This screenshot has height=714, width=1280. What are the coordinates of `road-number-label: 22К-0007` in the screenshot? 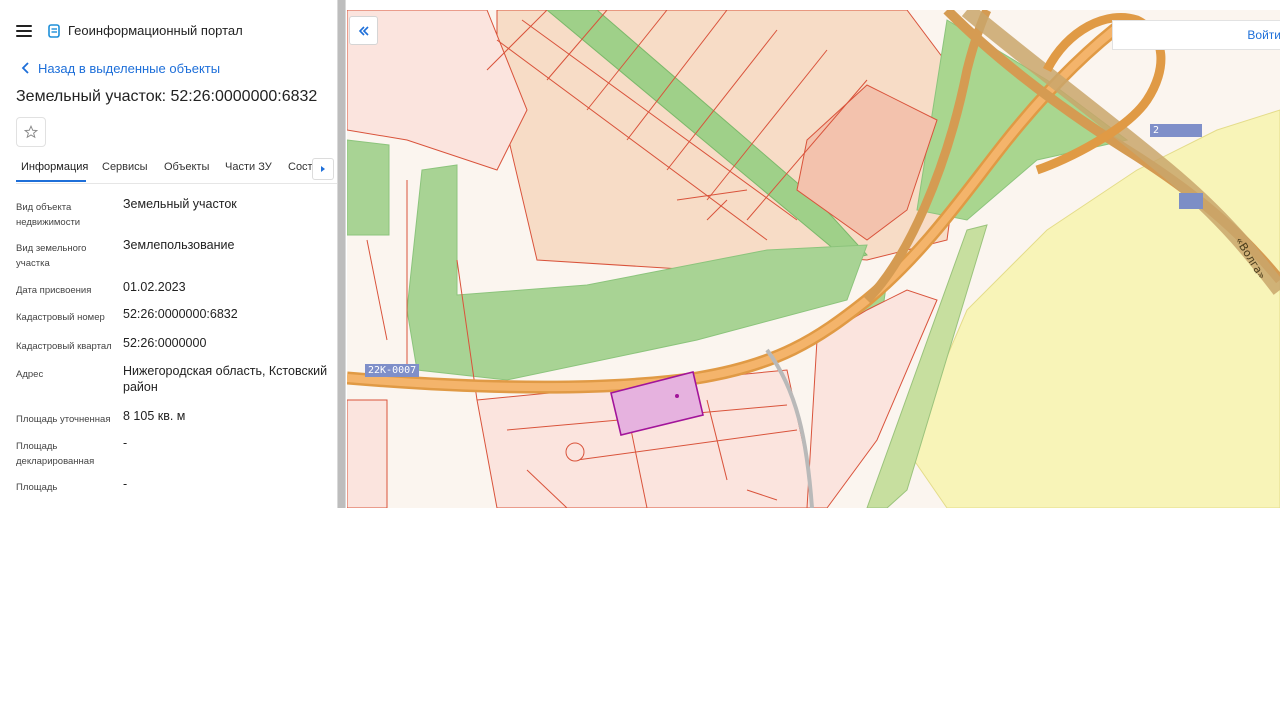 It's located at (392, 370).